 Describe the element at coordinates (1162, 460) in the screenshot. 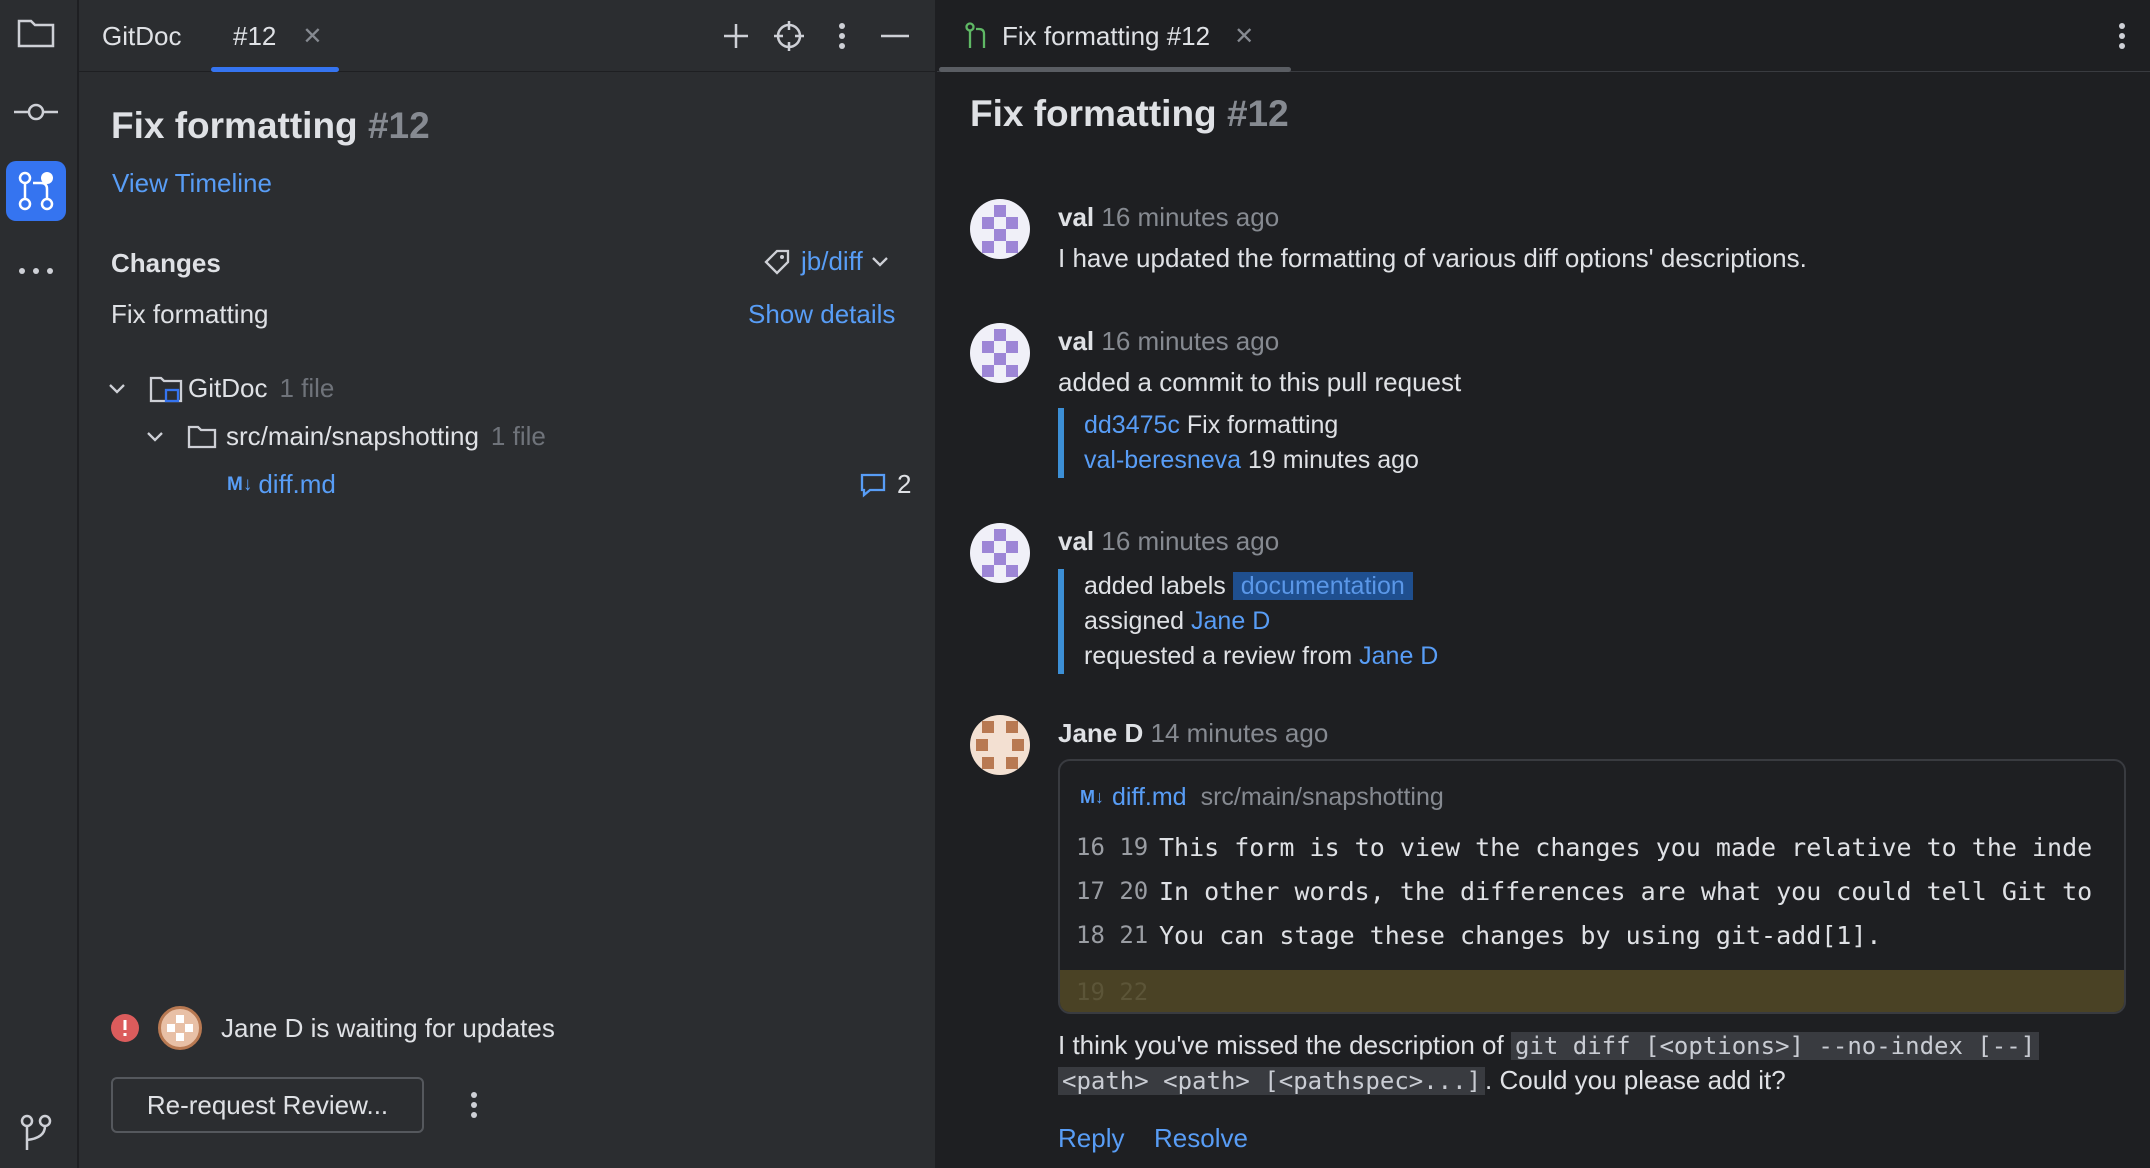

I see `commit-author-link: val-beresneva` at that location.